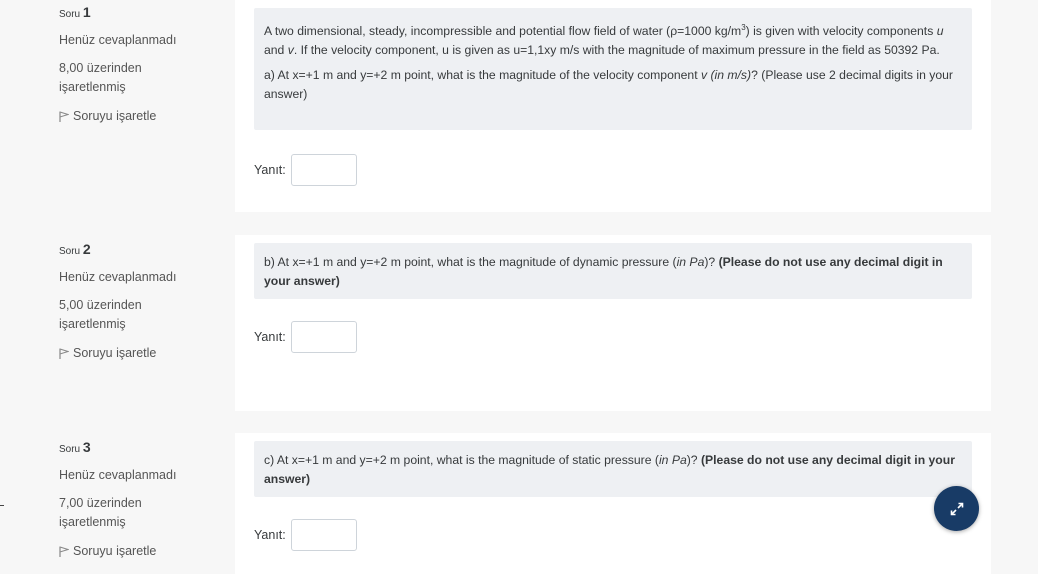 The height and width of the screenshot is (574, 1038). What do you see at coordinates (86, 447) in the screenshot?
I see `question-number-value: 3` at bounding box center [86, 447].